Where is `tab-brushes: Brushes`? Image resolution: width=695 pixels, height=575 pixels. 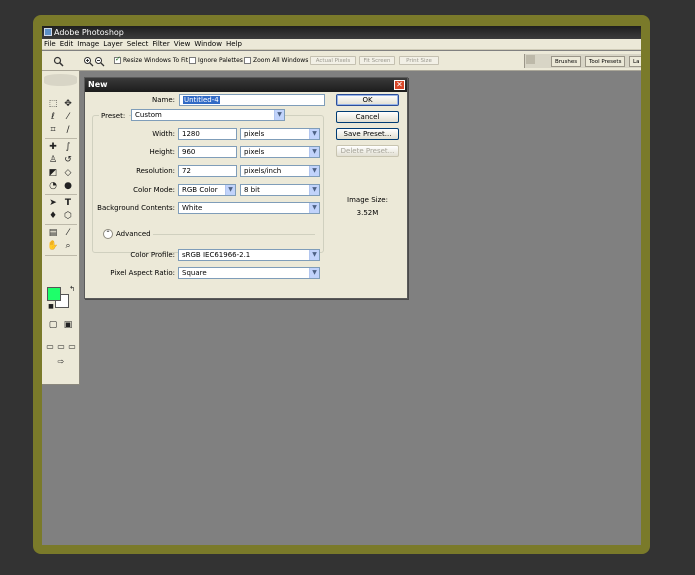
tab-brushes: Brushes is located at coordinates (566, 61).